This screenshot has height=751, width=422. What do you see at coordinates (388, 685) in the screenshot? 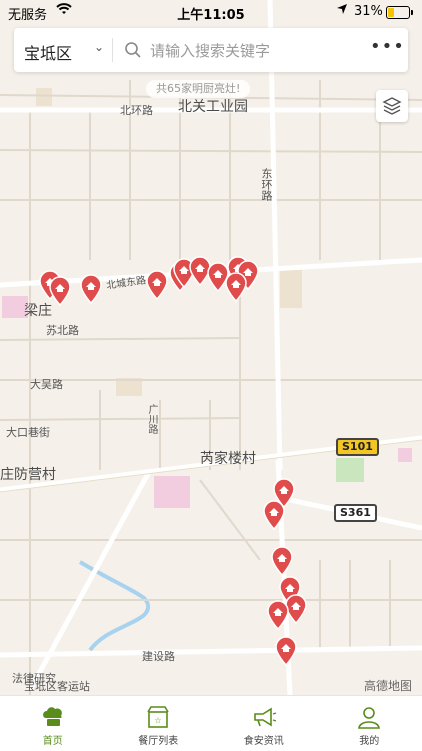
I see `map-attribution: 高德地图` at bounding box center [388, 685].